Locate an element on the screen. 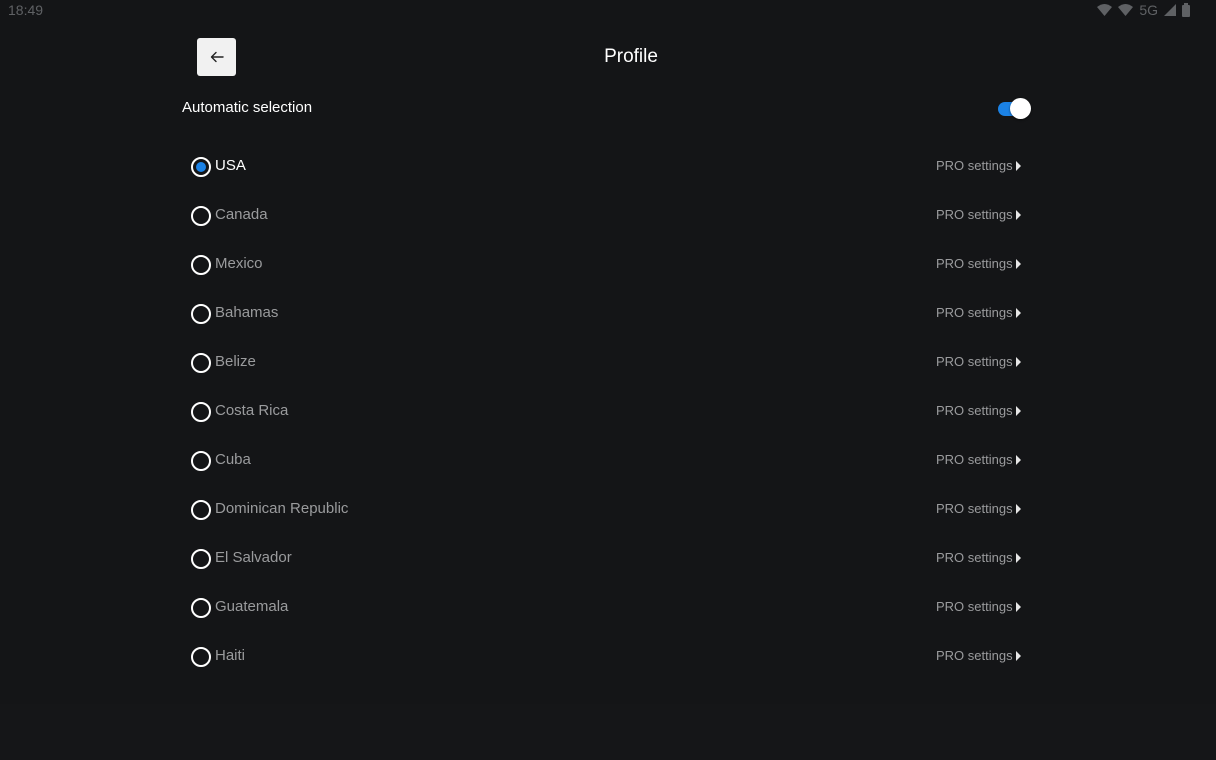 The width and height of the screenshot is (1216, 760). automatic-selection-label: Automatic selection is located at coordinates (247, 107).